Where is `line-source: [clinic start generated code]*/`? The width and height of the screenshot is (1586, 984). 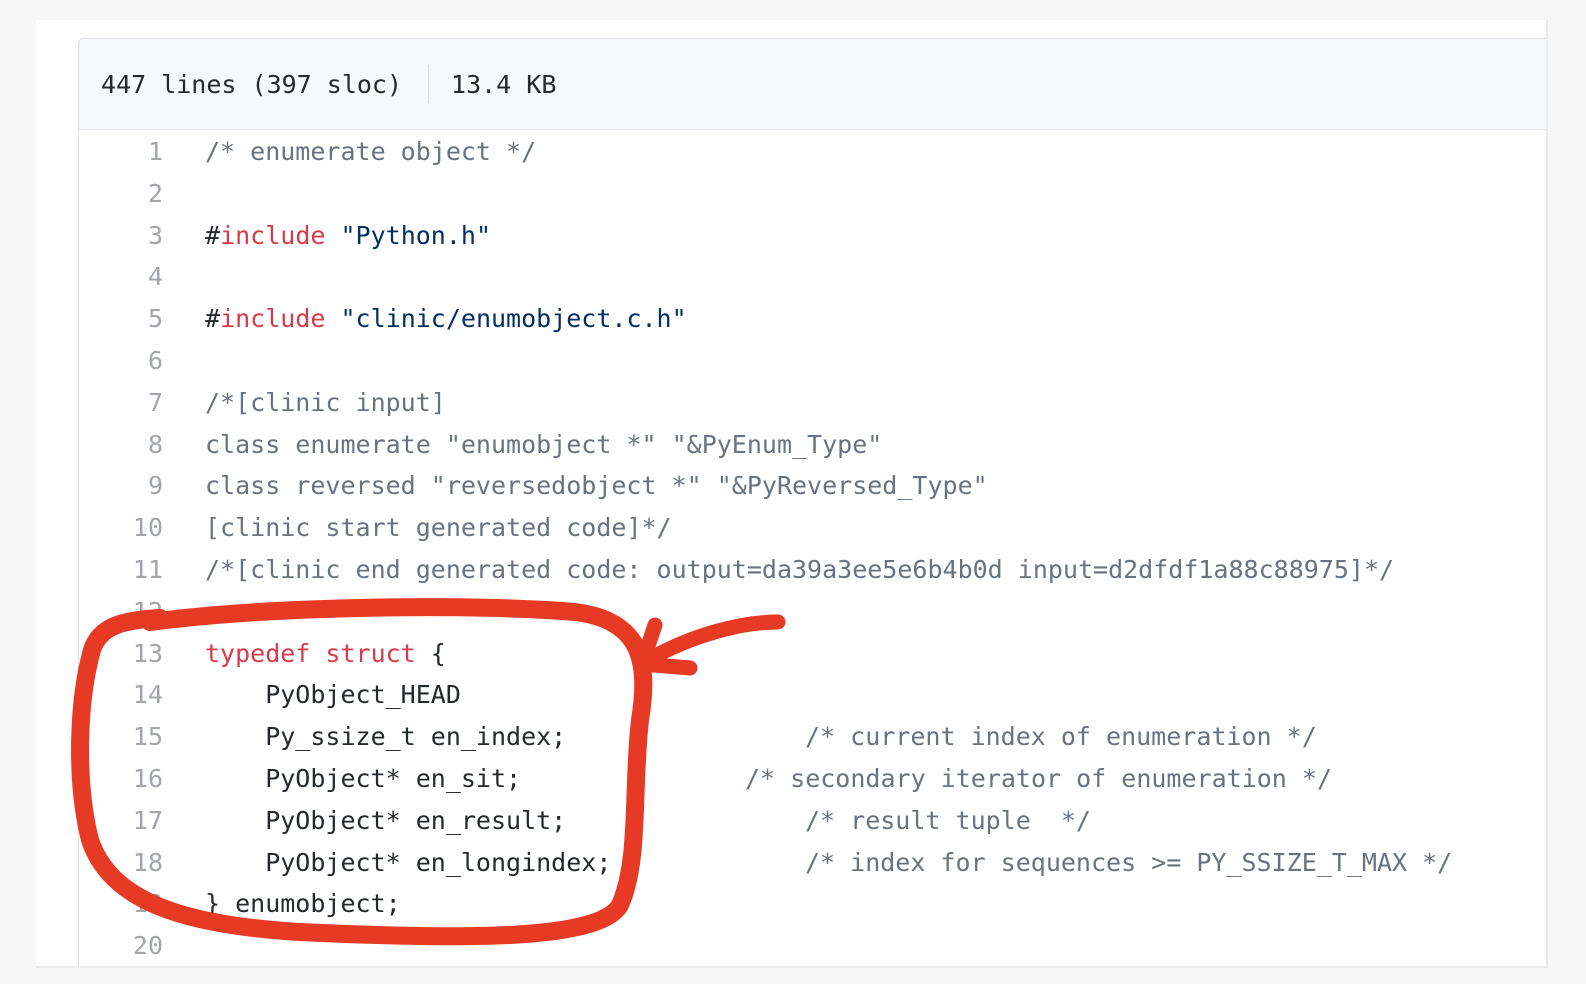
line-source: [clinic start generated code]*/ is located at coordinates (438, 528).